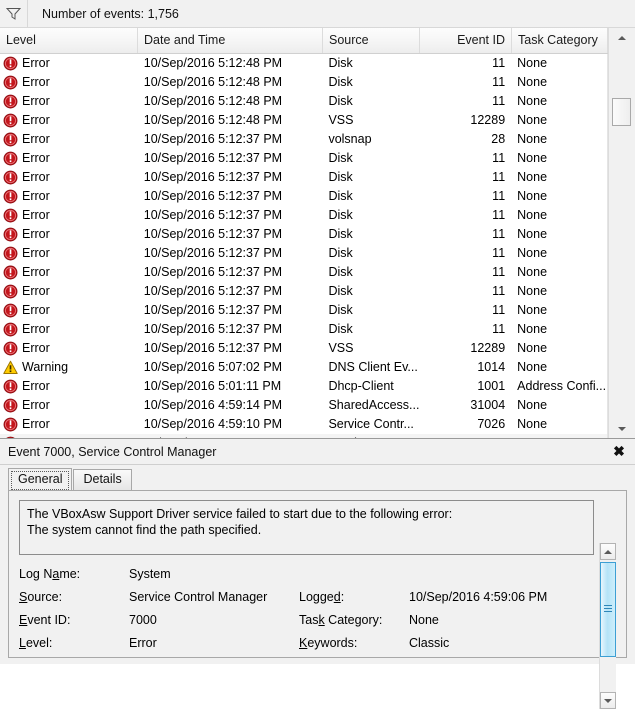  What do you see at coordinates (102, 479) in the screenshot?
I see `tab-details: Details` at bounding box center [102, 479].